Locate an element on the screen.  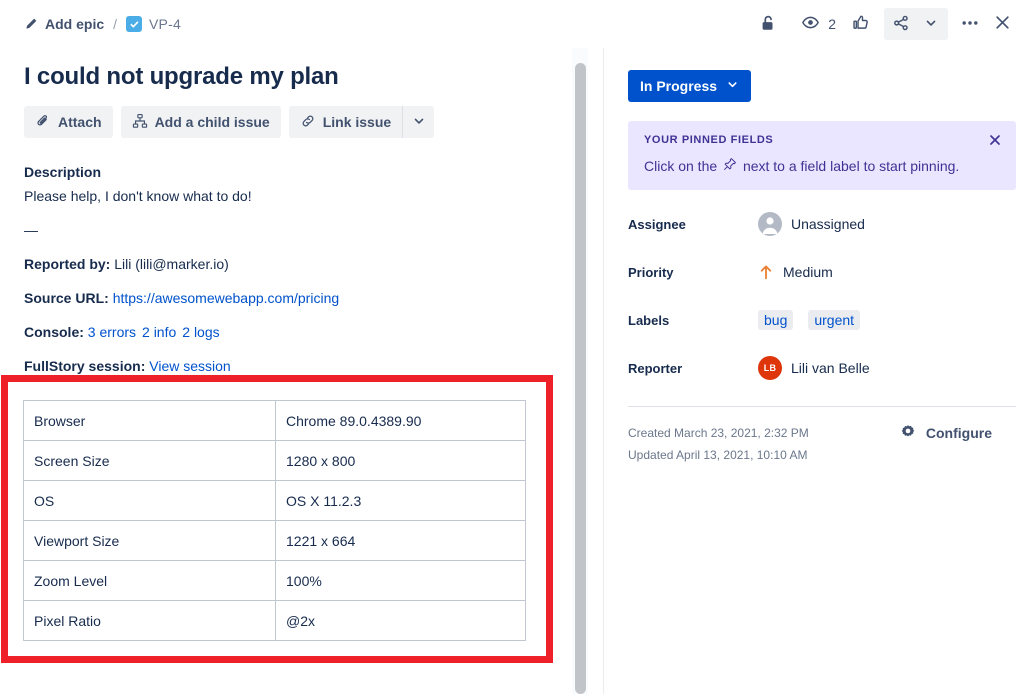
field-assignee: Assignee Unassigned is located at coordinates (822, 224).